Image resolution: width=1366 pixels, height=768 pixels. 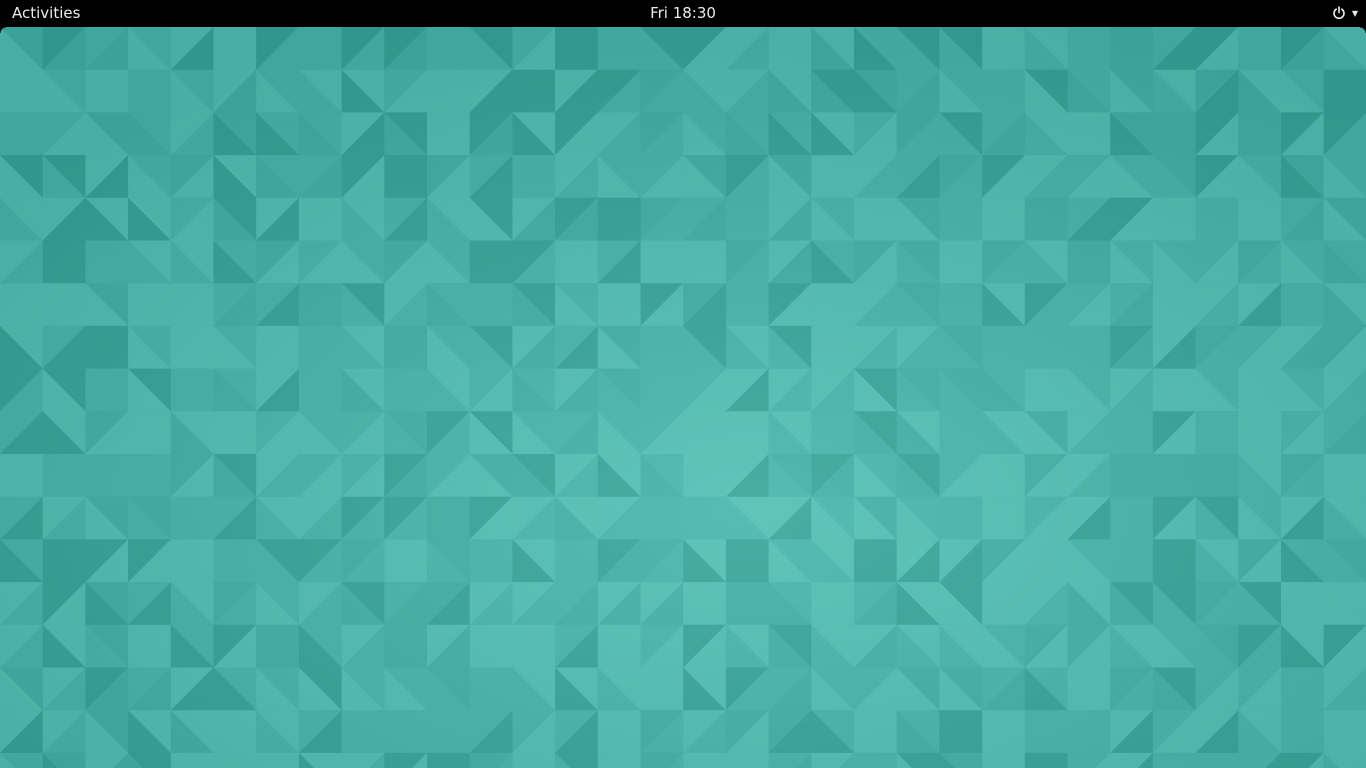 I want to click on clock-label: Fri 18:30, so click(x=683, y=13).